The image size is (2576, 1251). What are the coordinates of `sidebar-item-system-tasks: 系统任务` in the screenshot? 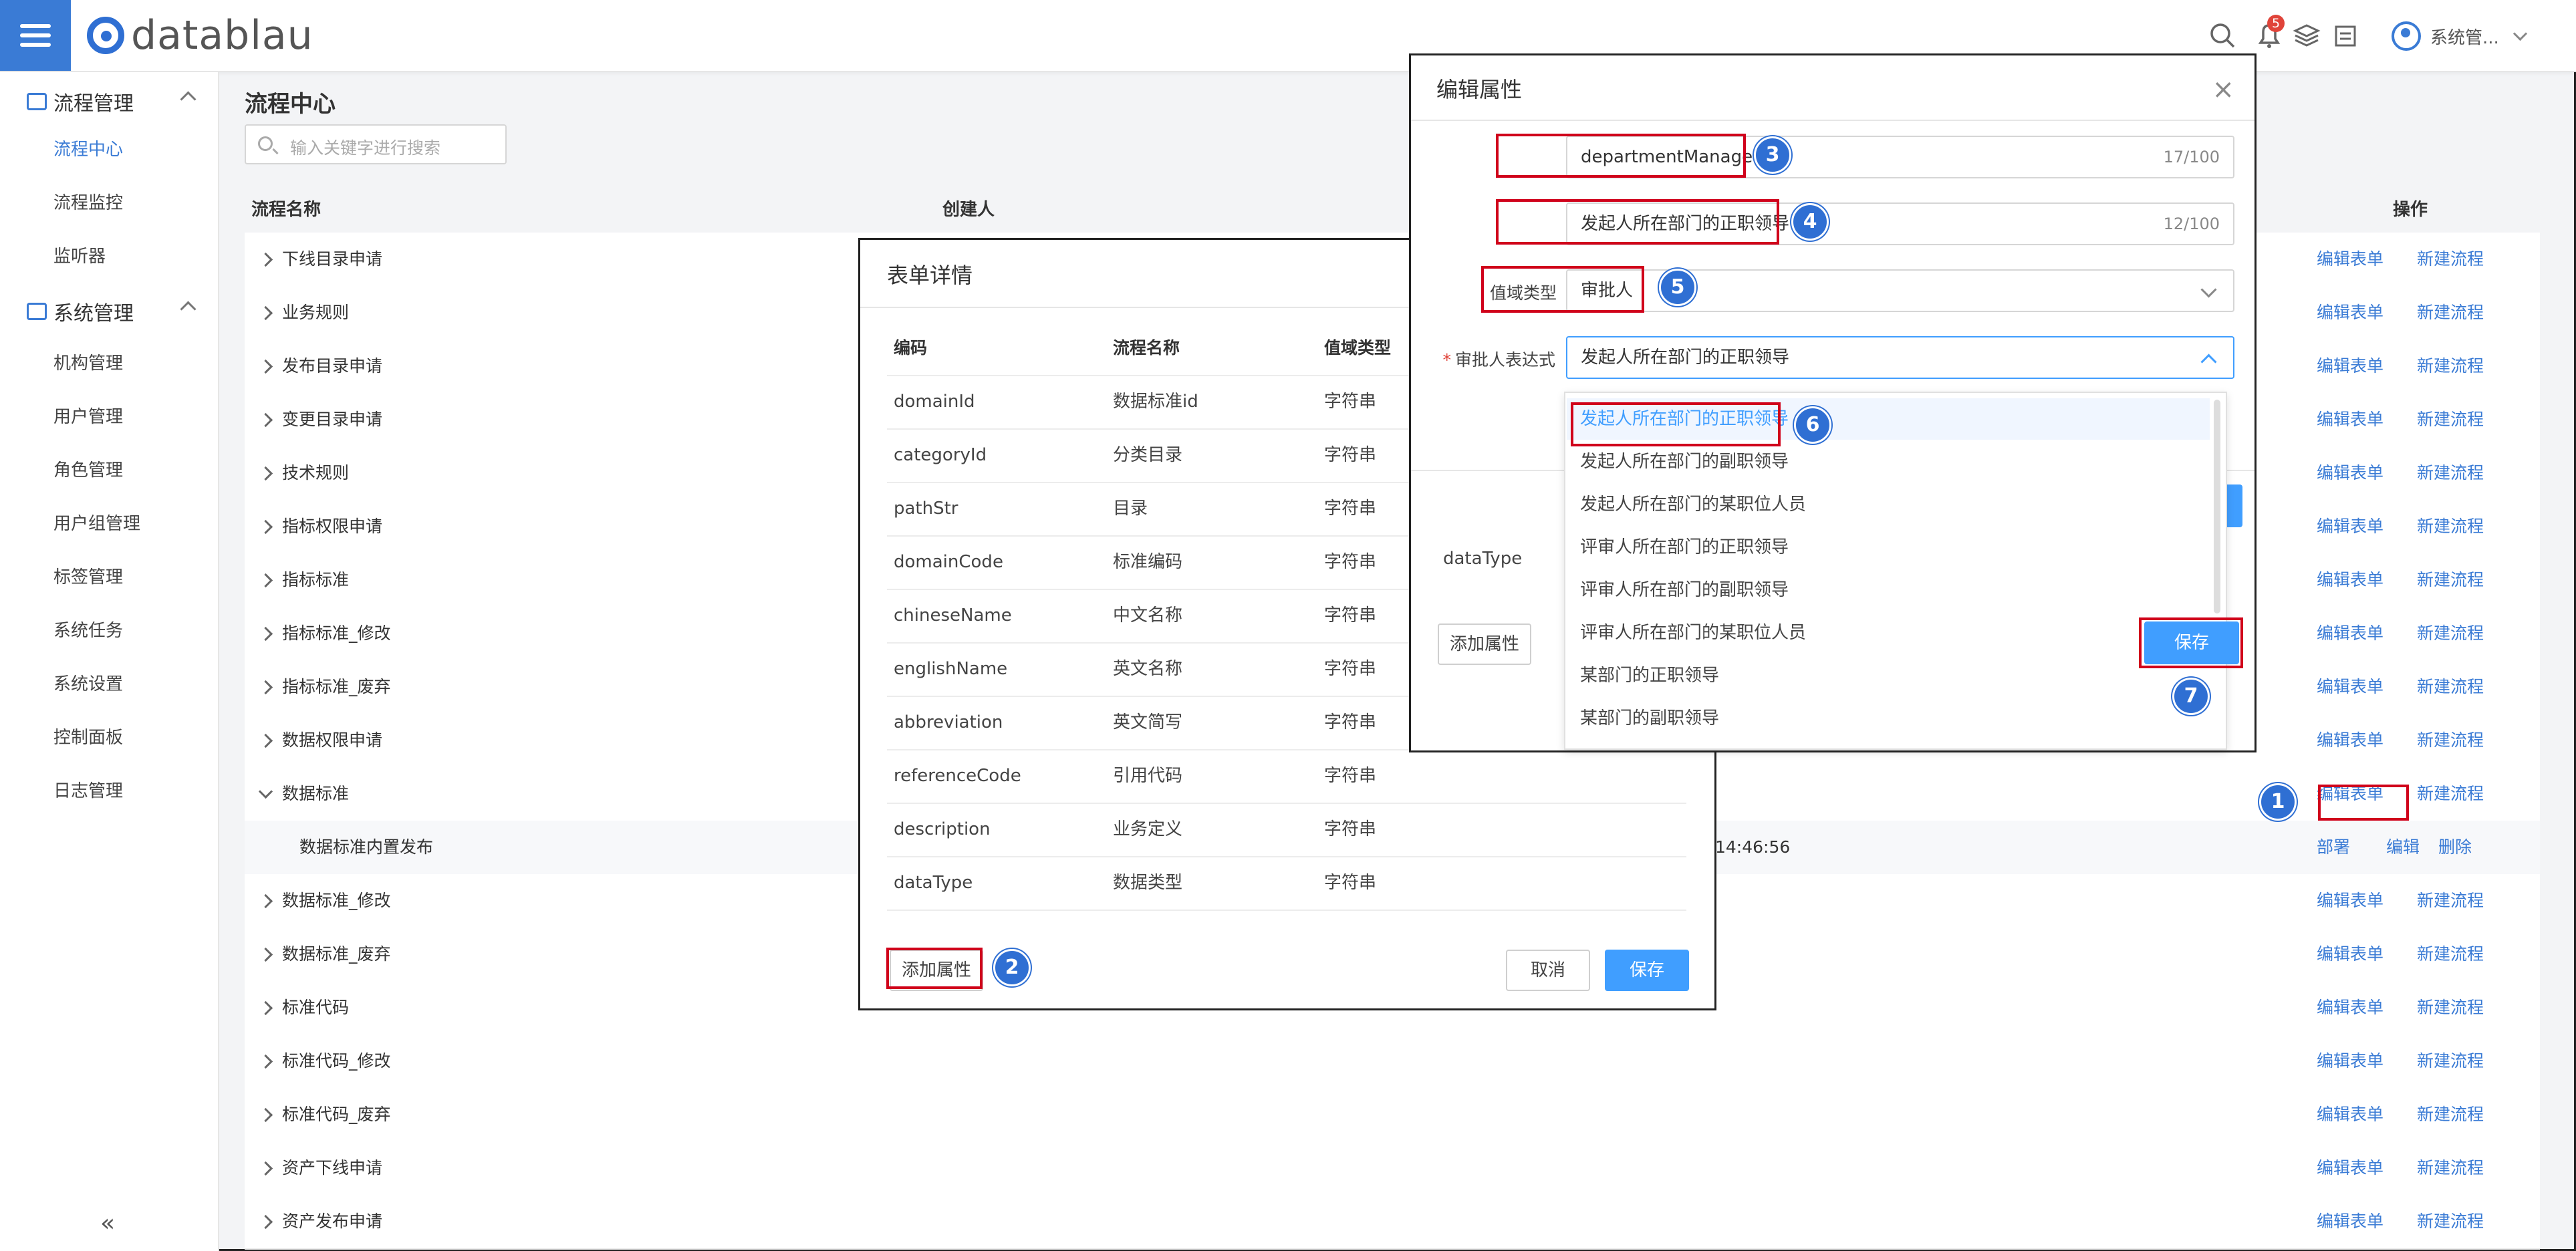 It's located at (88, 631).